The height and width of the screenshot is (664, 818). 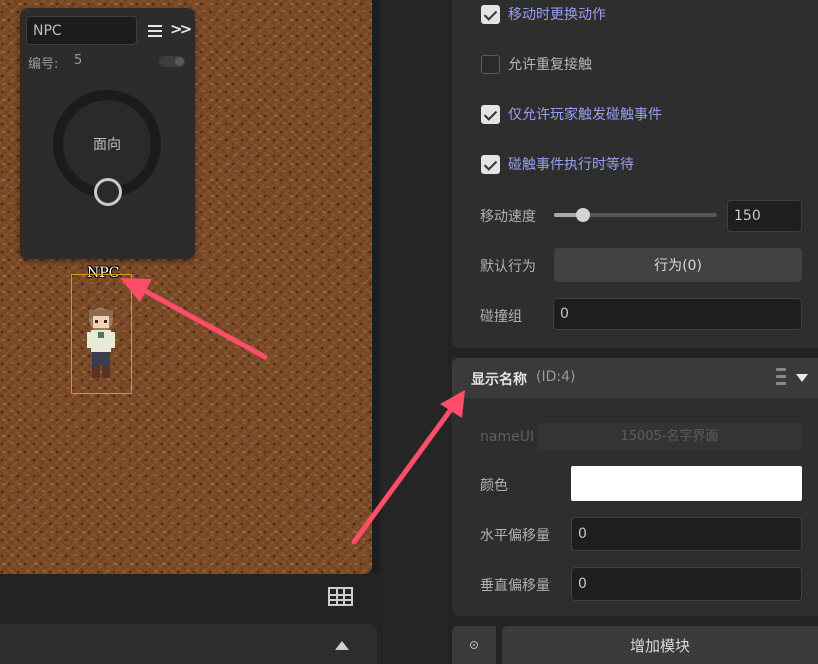 What do you see at coordinates (669, 436) in the screenshot?
I see `nameui-field: 15005-名字界面` at bounding box center [669, 436].